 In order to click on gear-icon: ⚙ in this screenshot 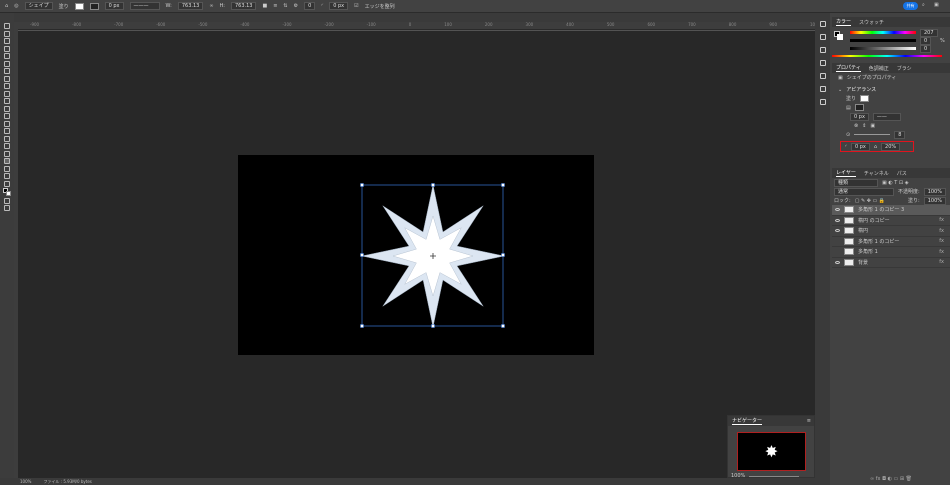, I will do `click(296, 6)`.